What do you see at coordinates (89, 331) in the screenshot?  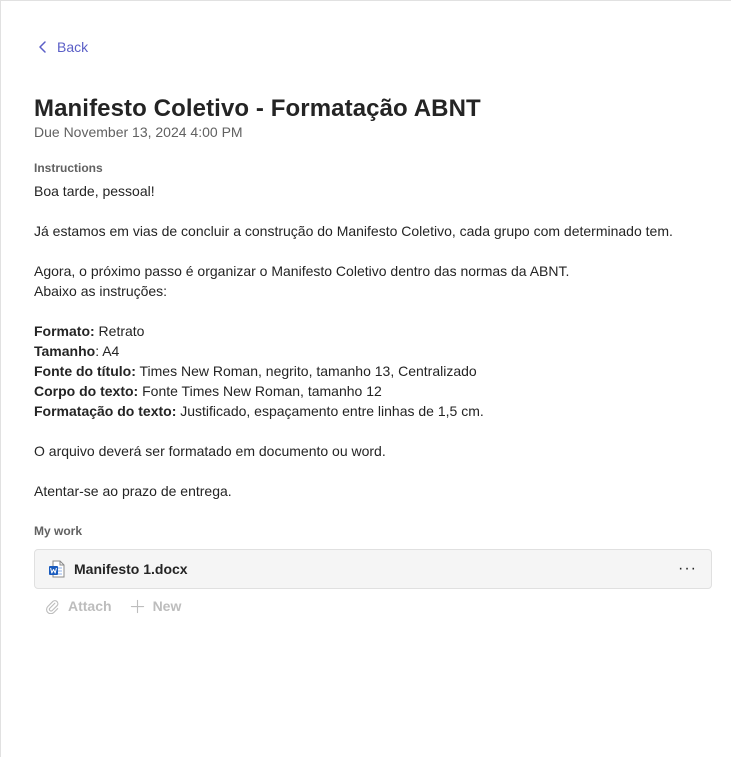 I see `spec-formato: Formato: Retrato` at bounding box center [89, 331].